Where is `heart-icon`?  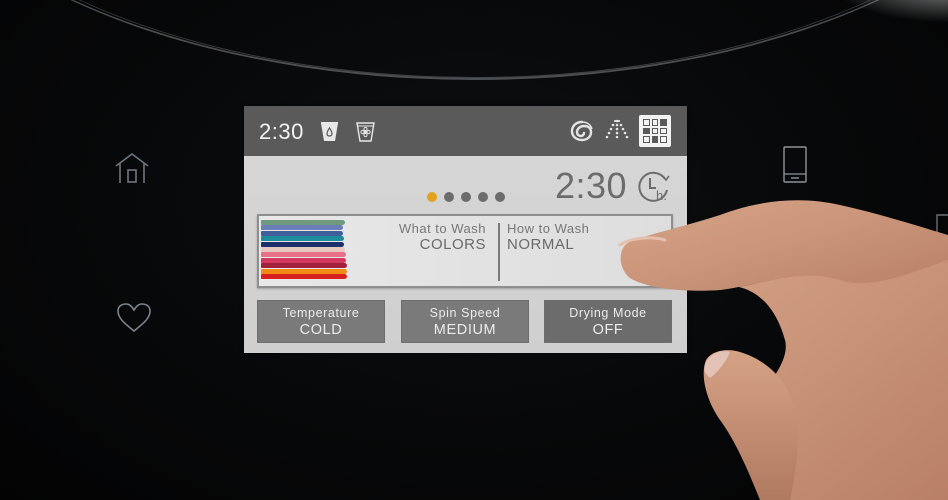
heart-icon is located at coordinates (134, 318).